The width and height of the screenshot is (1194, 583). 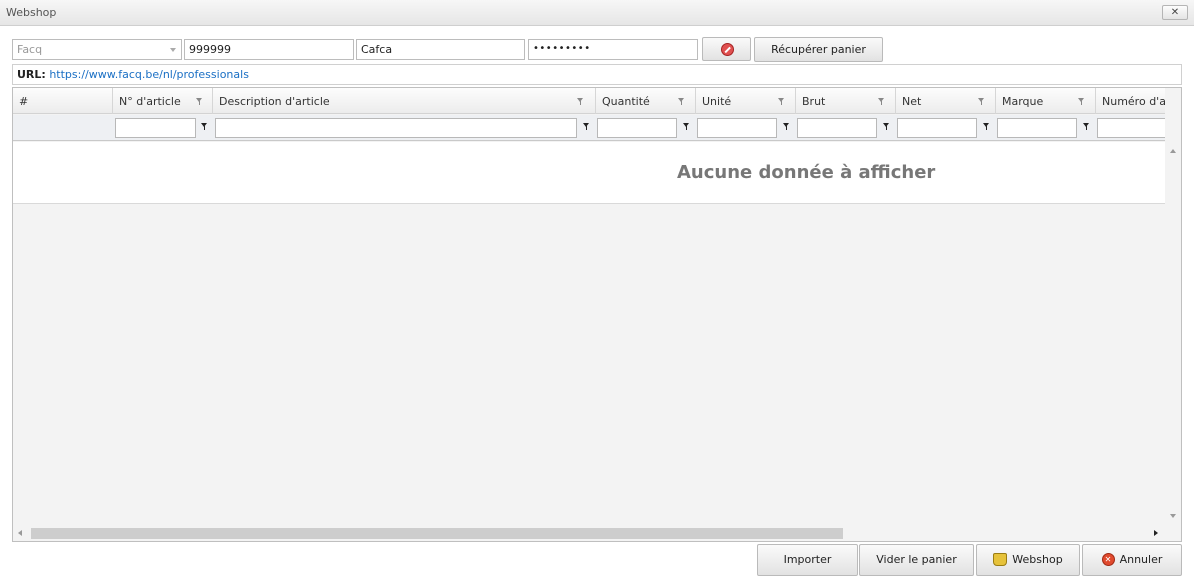 I want to click on filter-input-net, so click(x=937, y=128).